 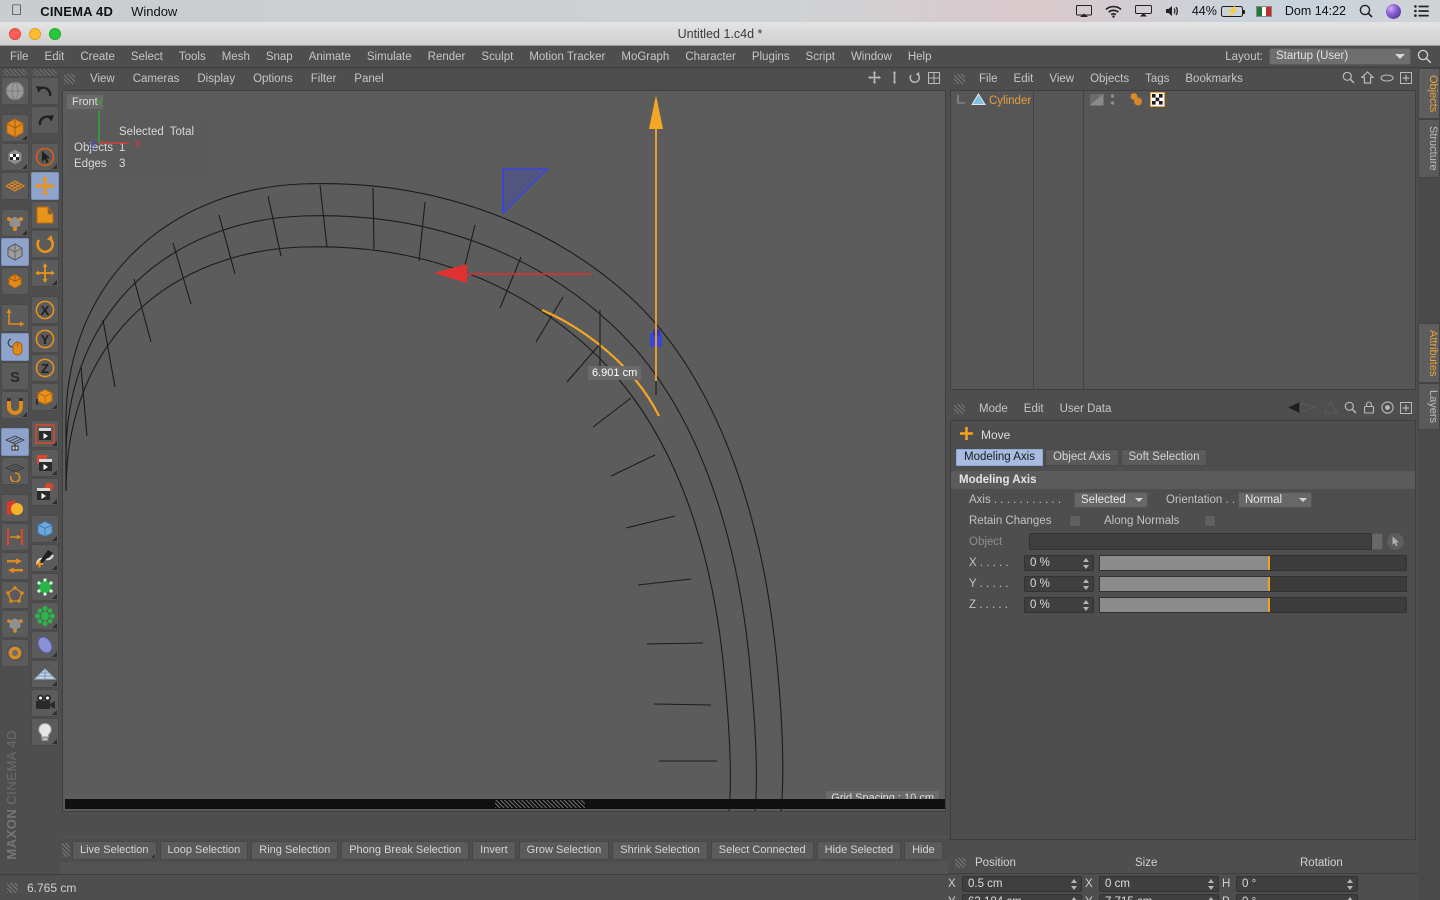 I want to click on spinner-x-icon, so click(x=1086, y=563).